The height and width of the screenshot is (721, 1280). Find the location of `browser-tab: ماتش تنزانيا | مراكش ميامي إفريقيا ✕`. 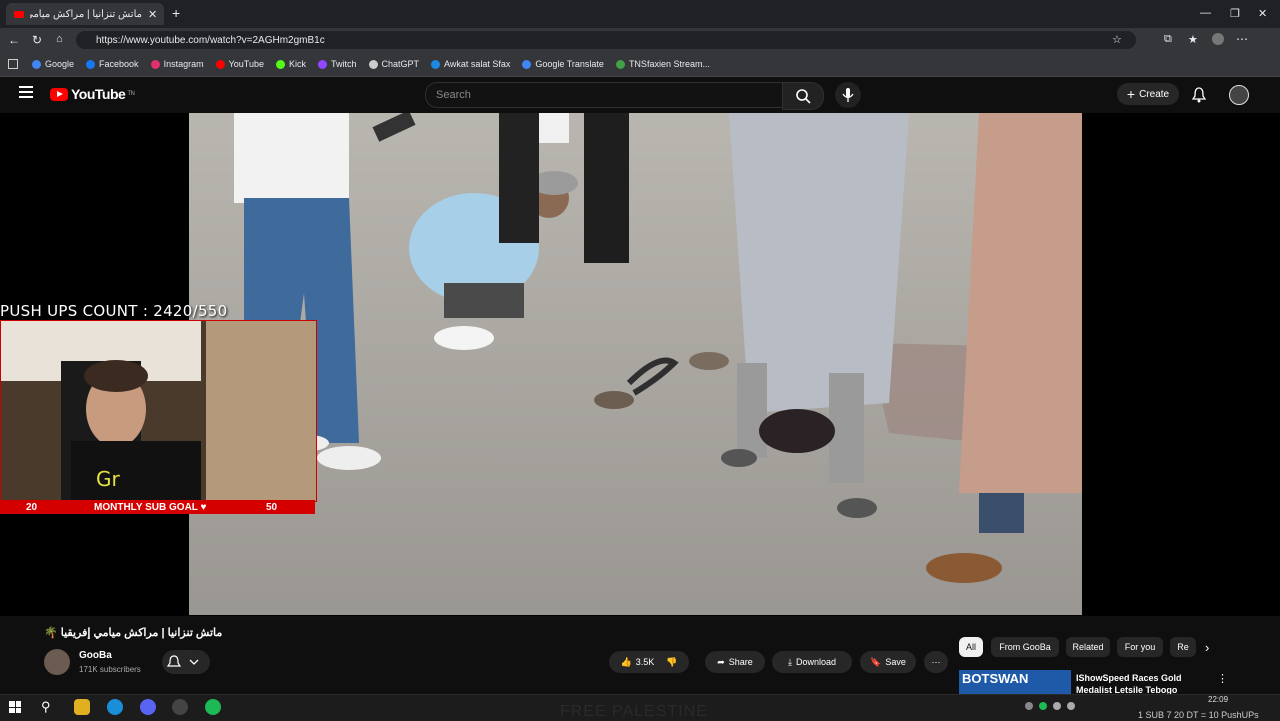

browser-tab: ماتش تنزانيا | مراكش ميامي إفريقيا ✕ is located at coordinates (85, 14).